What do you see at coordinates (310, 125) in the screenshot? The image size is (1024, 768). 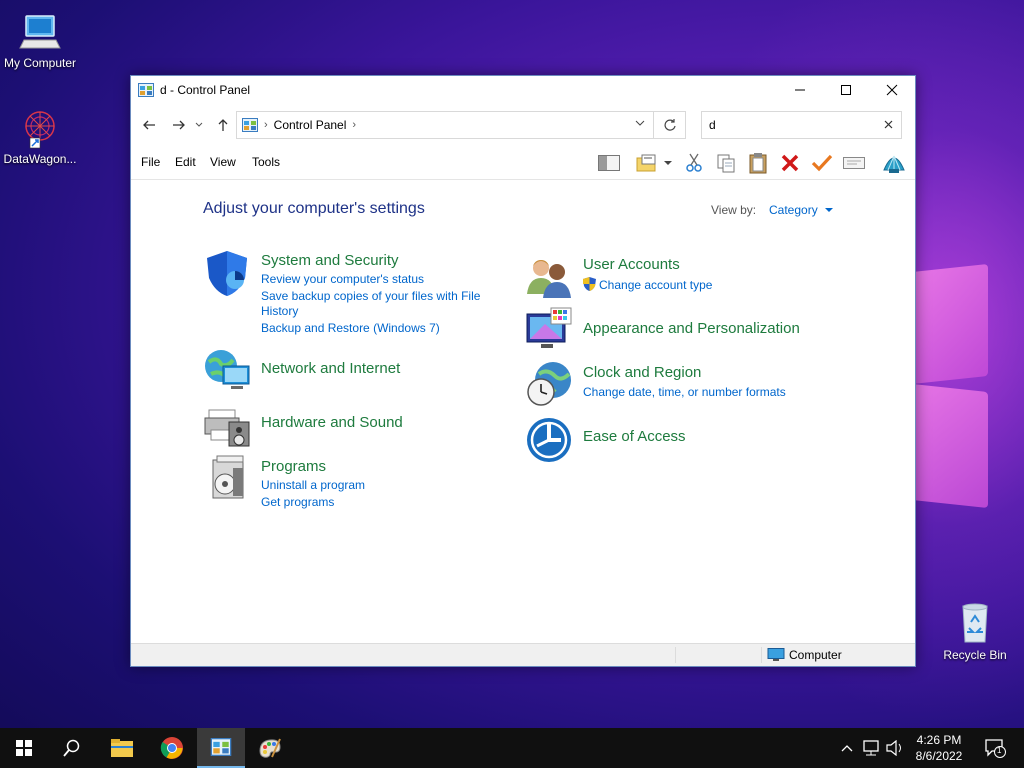 I see `breadcrumb-control-panel: Control Panel` at bounding box center [310, 125].